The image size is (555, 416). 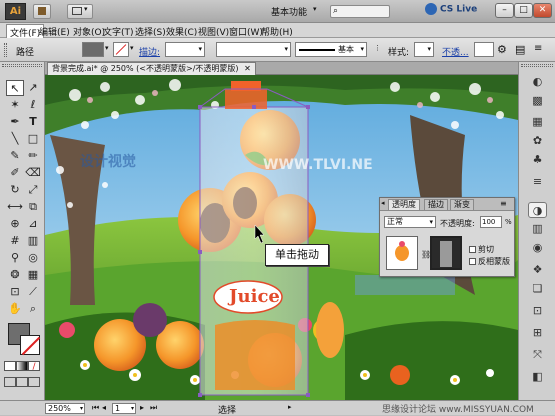 I want to click on tab-transparency: 透明度, so click(x=404, y=204).